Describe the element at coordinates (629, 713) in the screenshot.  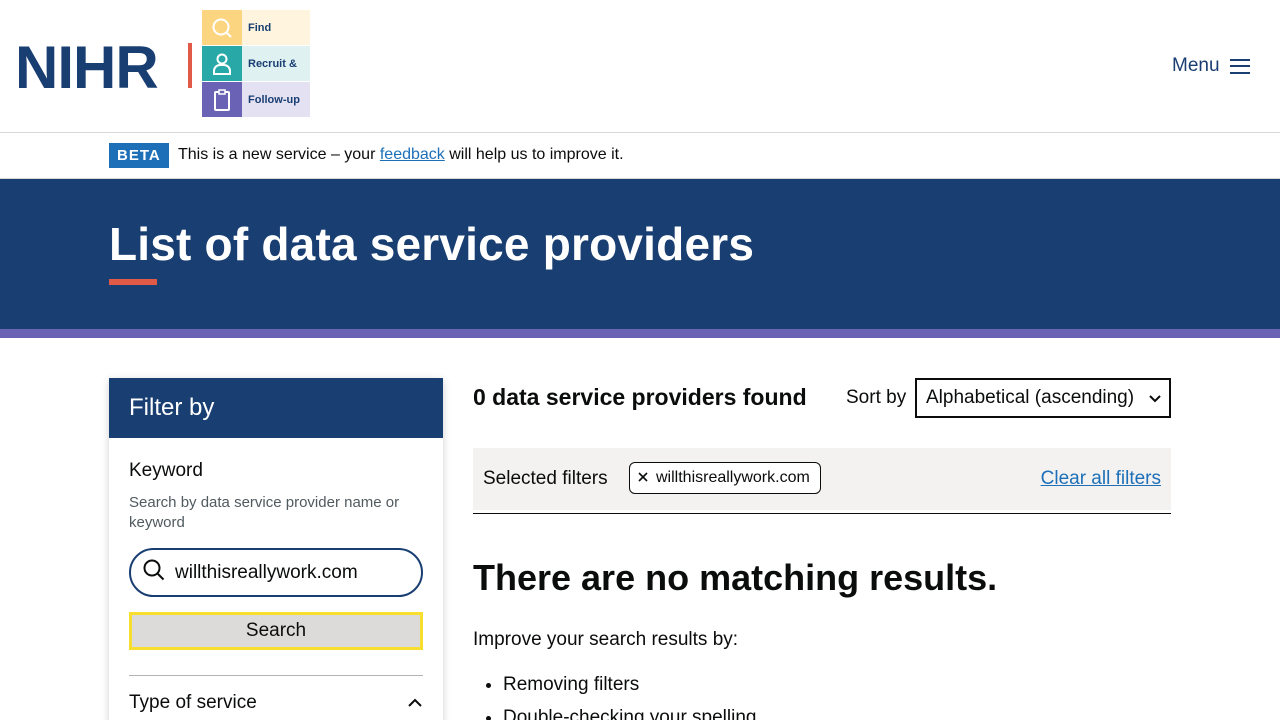
I see `list-item: Double-checking your spelling` at that location.